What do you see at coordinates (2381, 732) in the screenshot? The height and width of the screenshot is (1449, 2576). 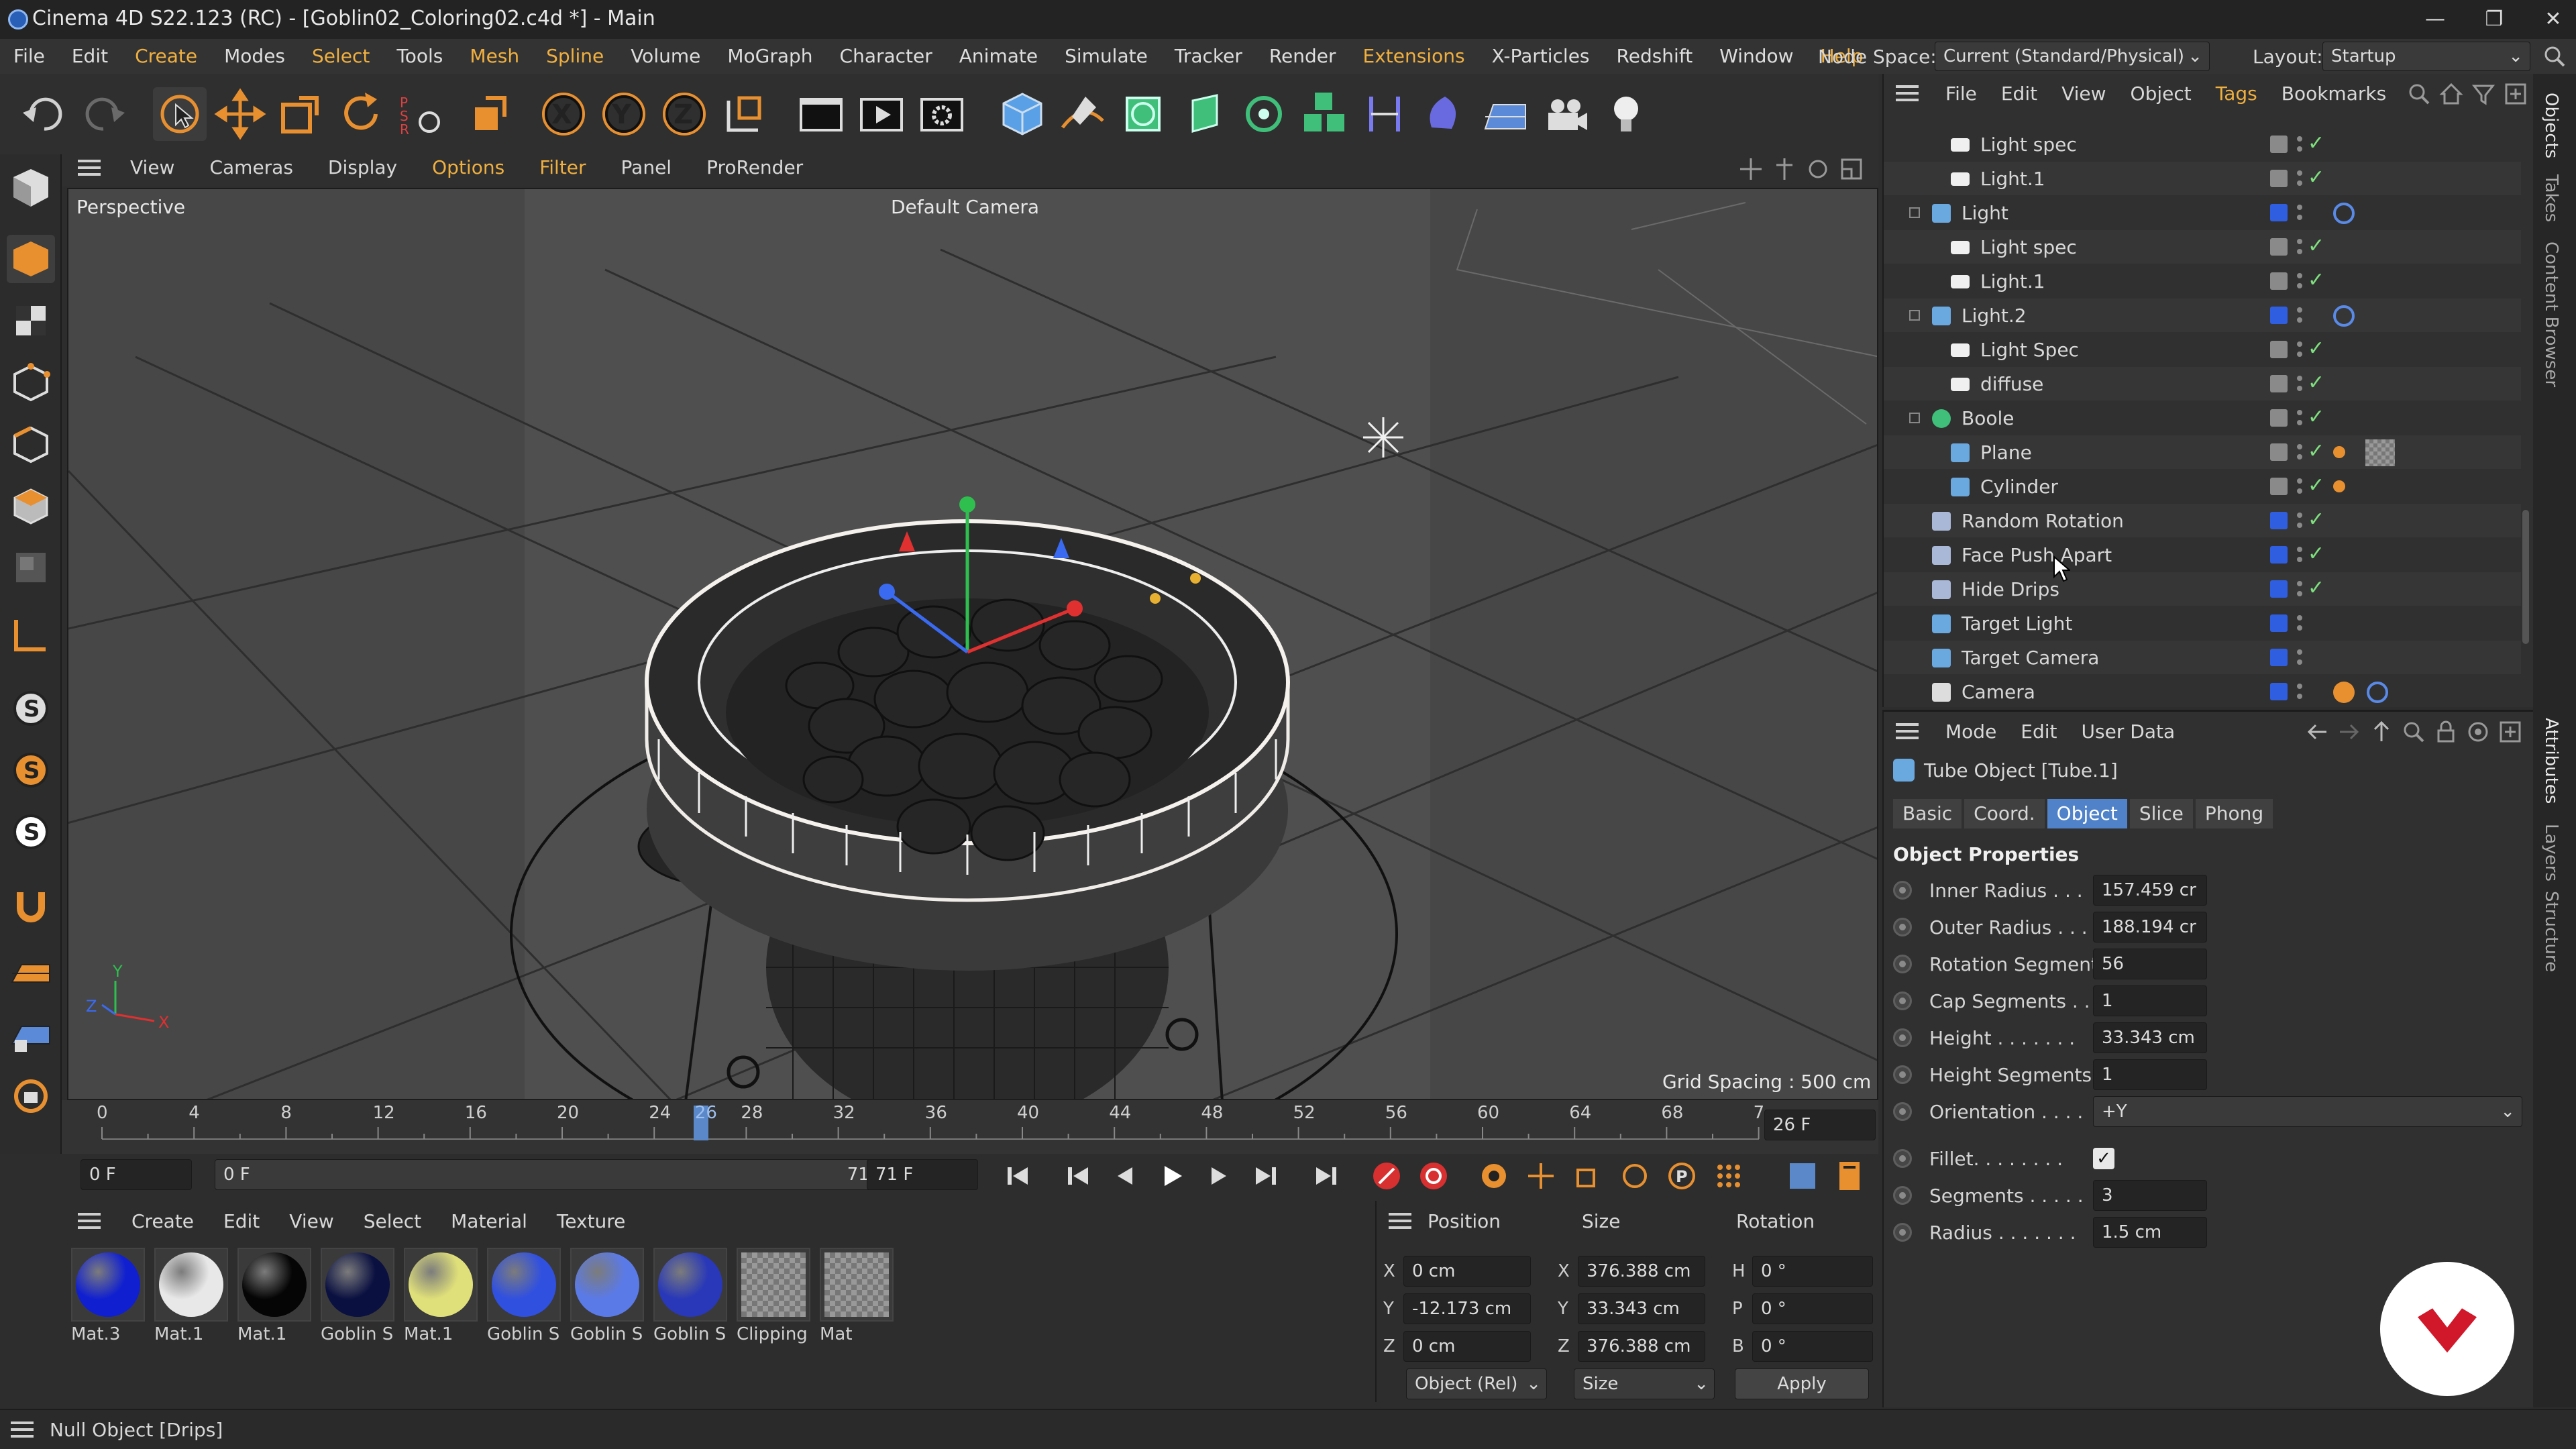 I see `up-arrow-icon` at bounding box center [2381, 732].